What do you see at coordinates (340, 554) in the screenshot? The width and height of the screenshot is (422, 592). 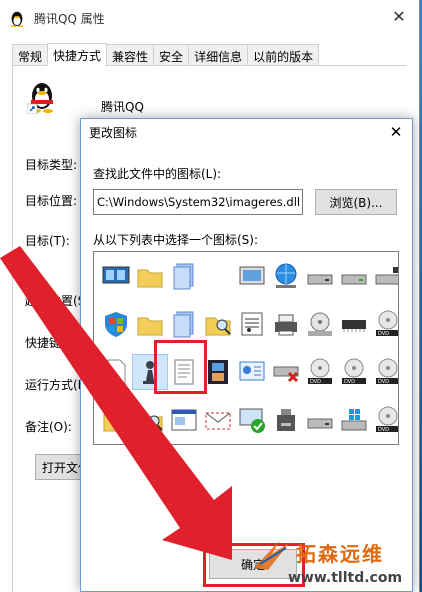 I see `watermark-brand: 拓森远维` at bounding box center [340, 554].